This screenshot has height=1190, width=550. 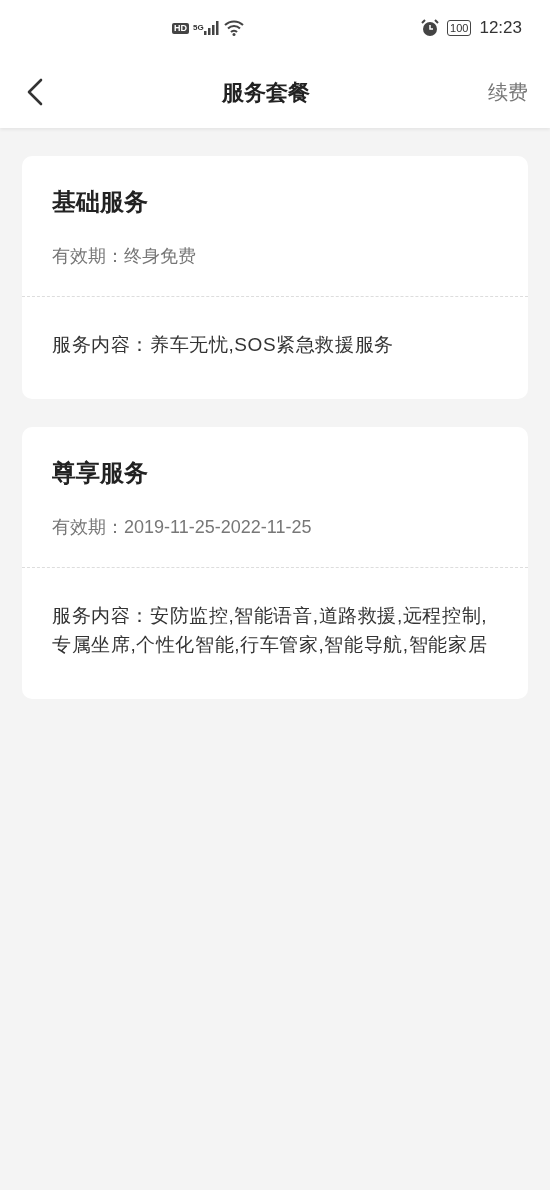 What do you see at coordinates (233, 28) in the screenshot?
I see `wifi-icon` at bounding box center [233, 28].